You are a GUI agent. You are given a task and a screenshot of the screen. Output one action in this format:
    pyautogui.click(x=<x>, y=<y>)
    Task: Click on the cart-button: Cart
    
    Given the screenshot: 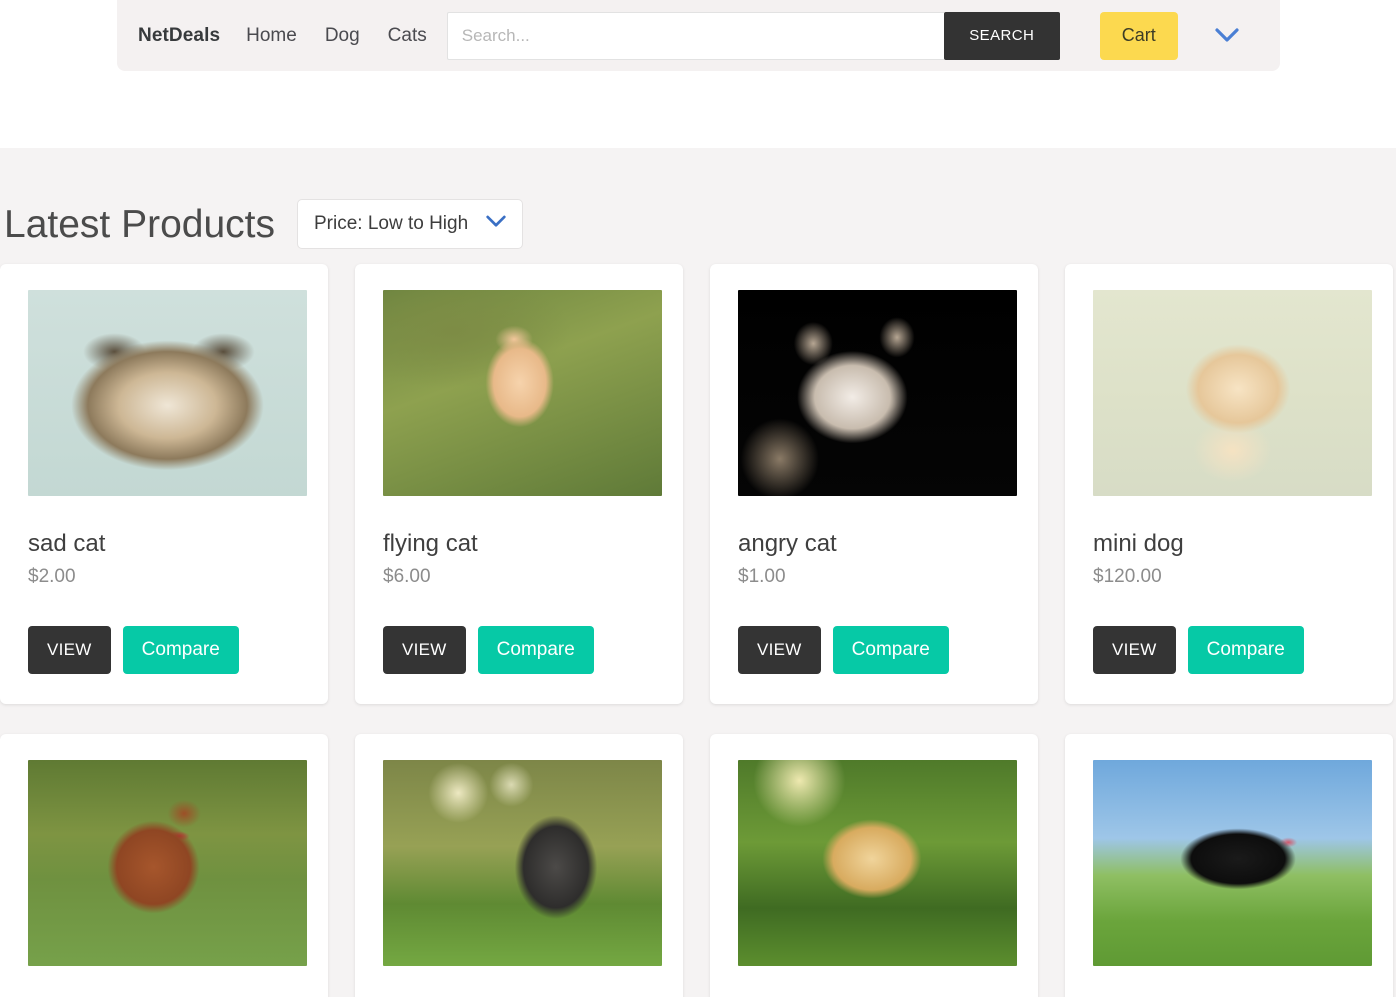 What is the action you would take?
    pyautogui.click(x=1138, y=35)
    